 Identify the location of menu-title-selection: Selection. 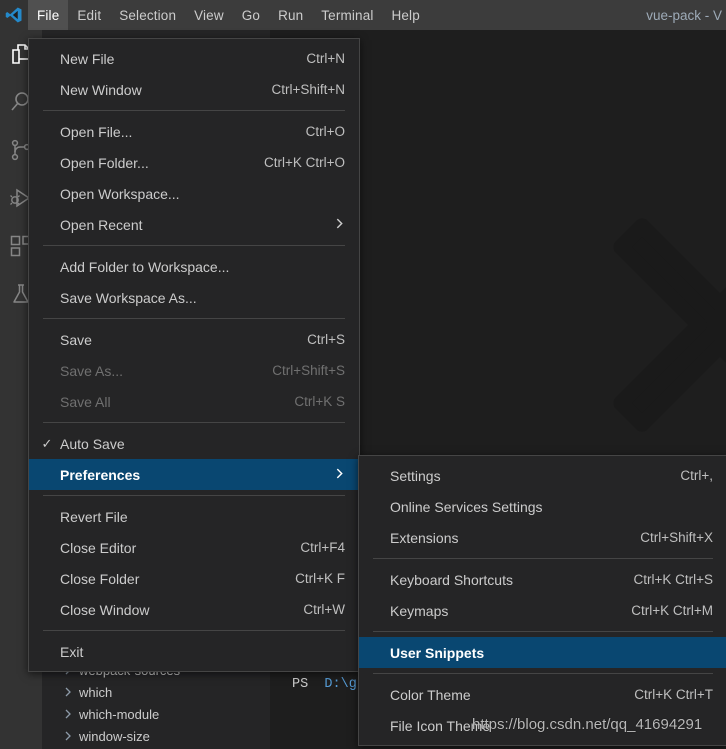
(147, 15).